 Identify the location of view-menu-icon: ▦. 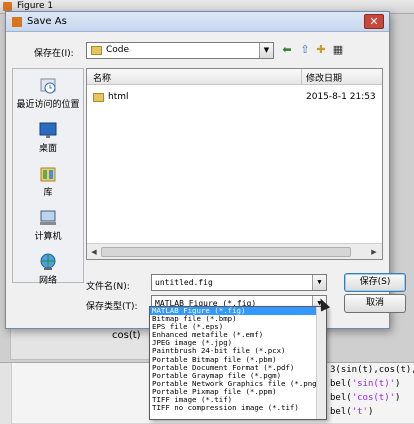
(338, 50).